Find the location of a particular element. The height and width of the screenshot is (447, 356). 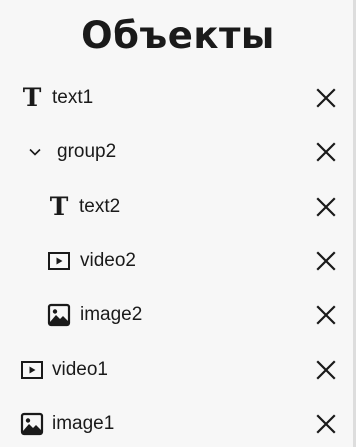

list-item-label: text2 is located at coordinates (100, 206).